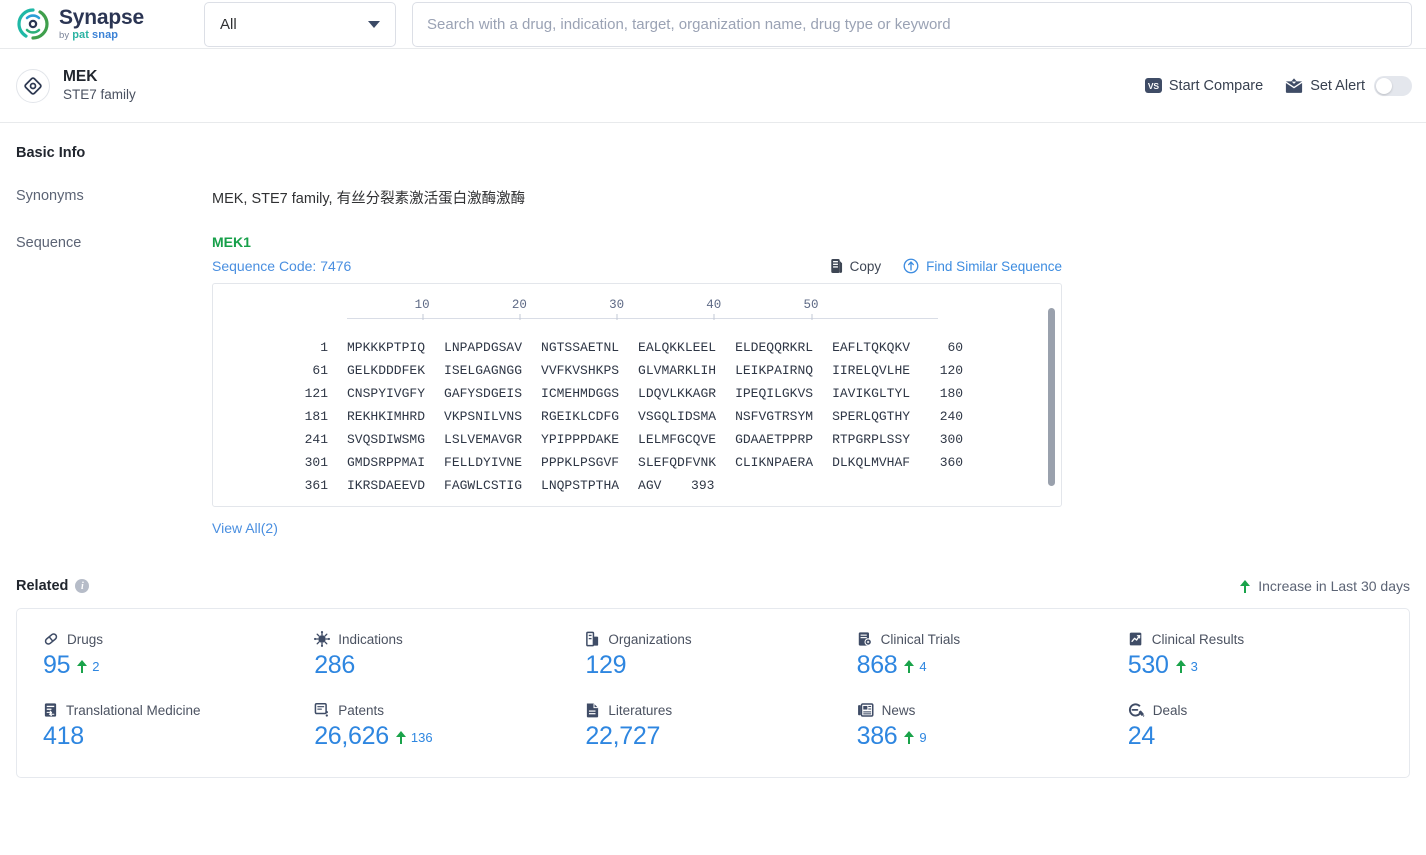 Image resolution: width=1426 pixels, height=855 pixels. I want to click on related-stat-indications: Indications 286, so click(449, 655).